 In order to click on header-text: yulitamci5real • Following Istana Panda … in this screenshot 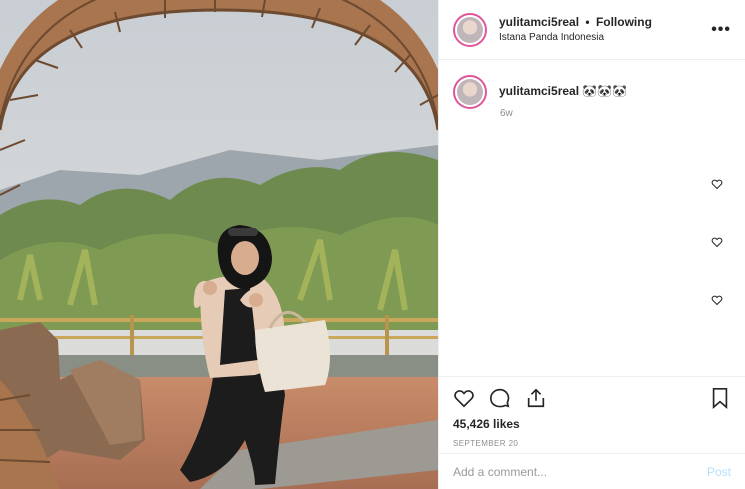, I will do `click(605, 30)`.